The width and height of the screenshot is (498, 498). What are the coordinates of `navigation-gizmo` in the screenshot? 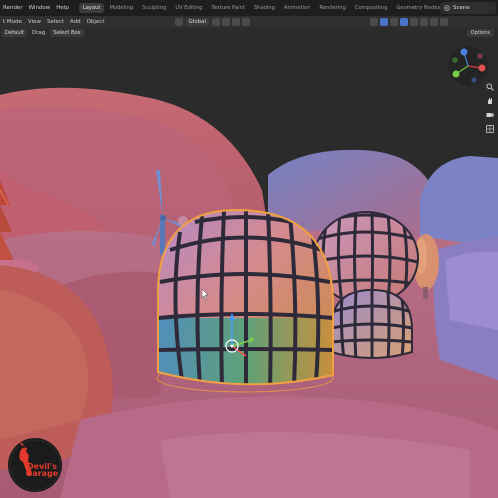 It's located at (468, 66).